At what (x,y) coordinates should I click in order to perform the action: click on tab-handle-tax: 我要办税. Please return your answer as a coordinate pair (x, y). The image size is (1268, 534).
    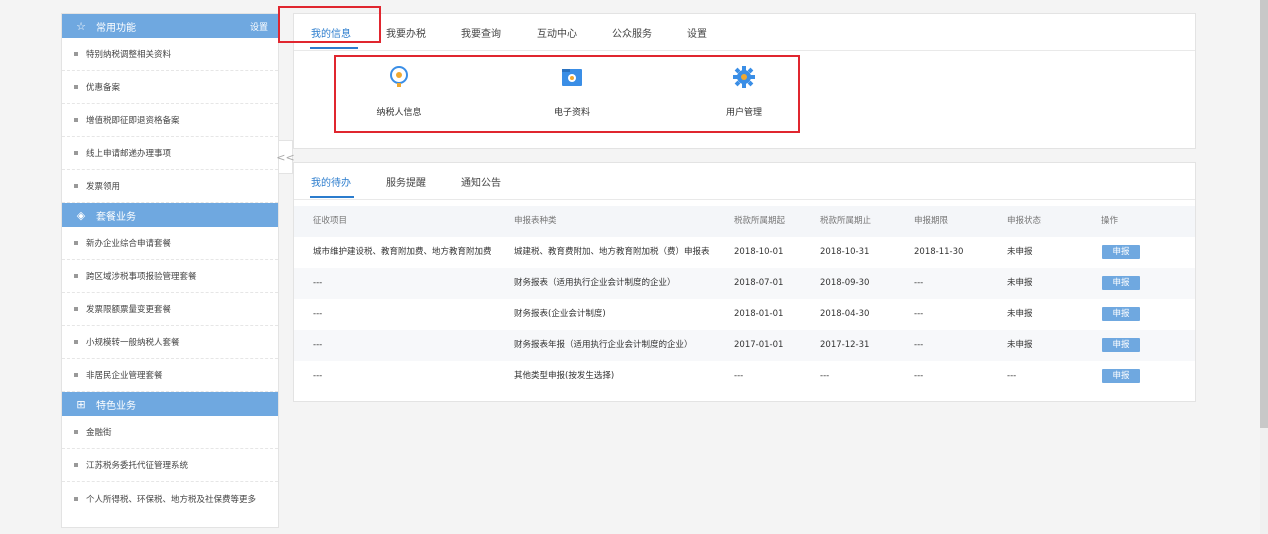
    Looking at the image, I should click on (406, 32).